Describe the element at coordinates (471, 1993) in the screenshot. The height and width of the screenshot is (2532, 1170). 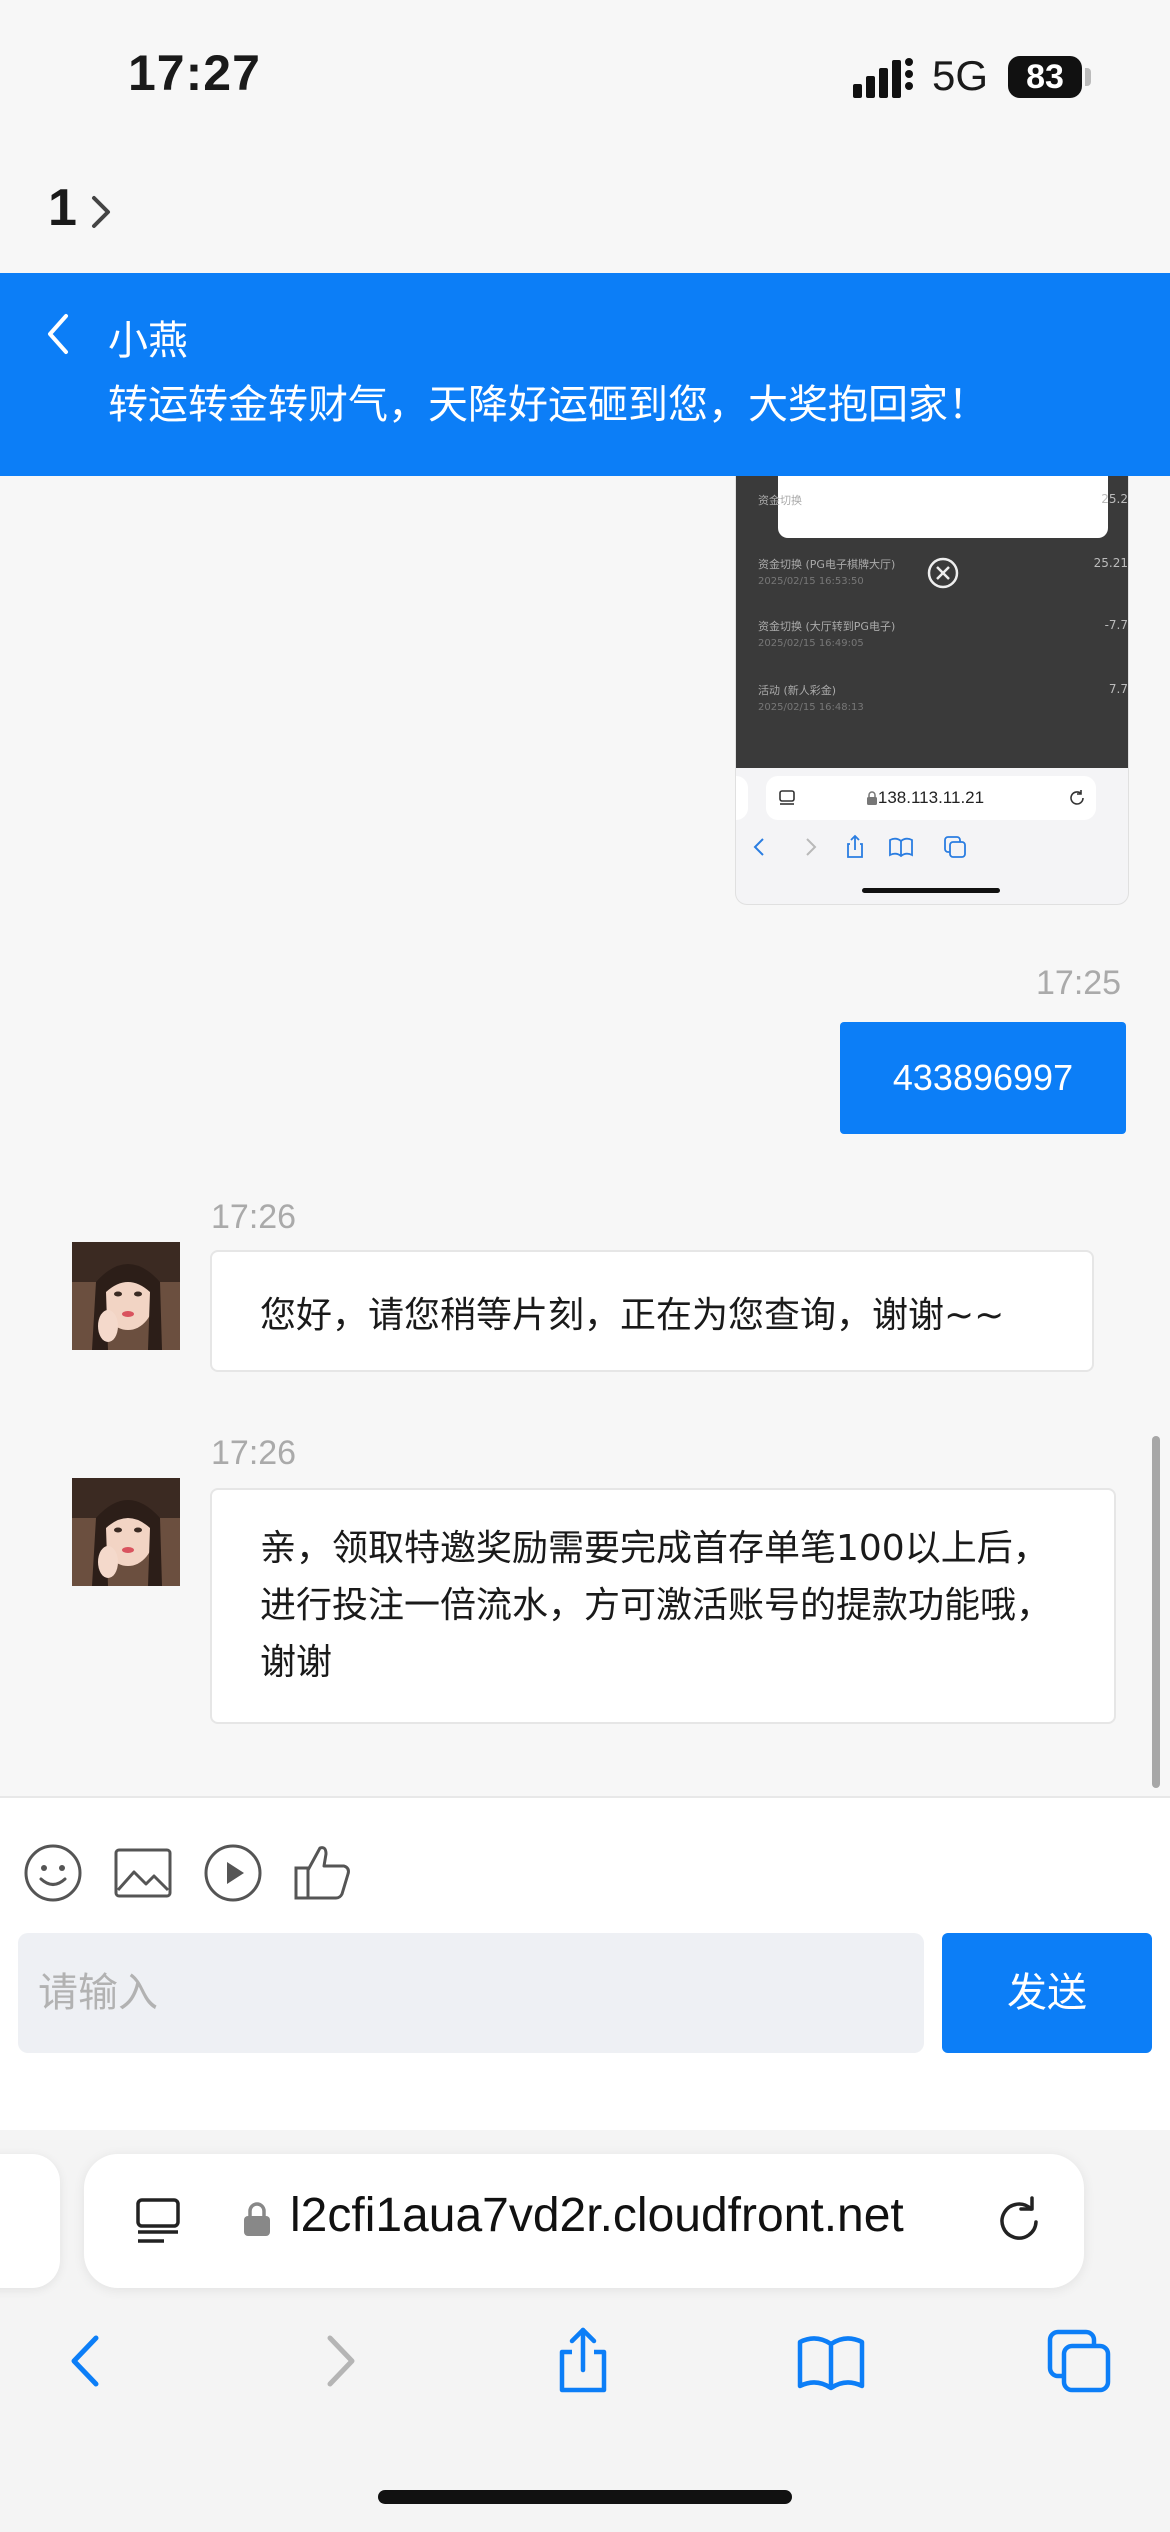
I see `message-input` at that location.